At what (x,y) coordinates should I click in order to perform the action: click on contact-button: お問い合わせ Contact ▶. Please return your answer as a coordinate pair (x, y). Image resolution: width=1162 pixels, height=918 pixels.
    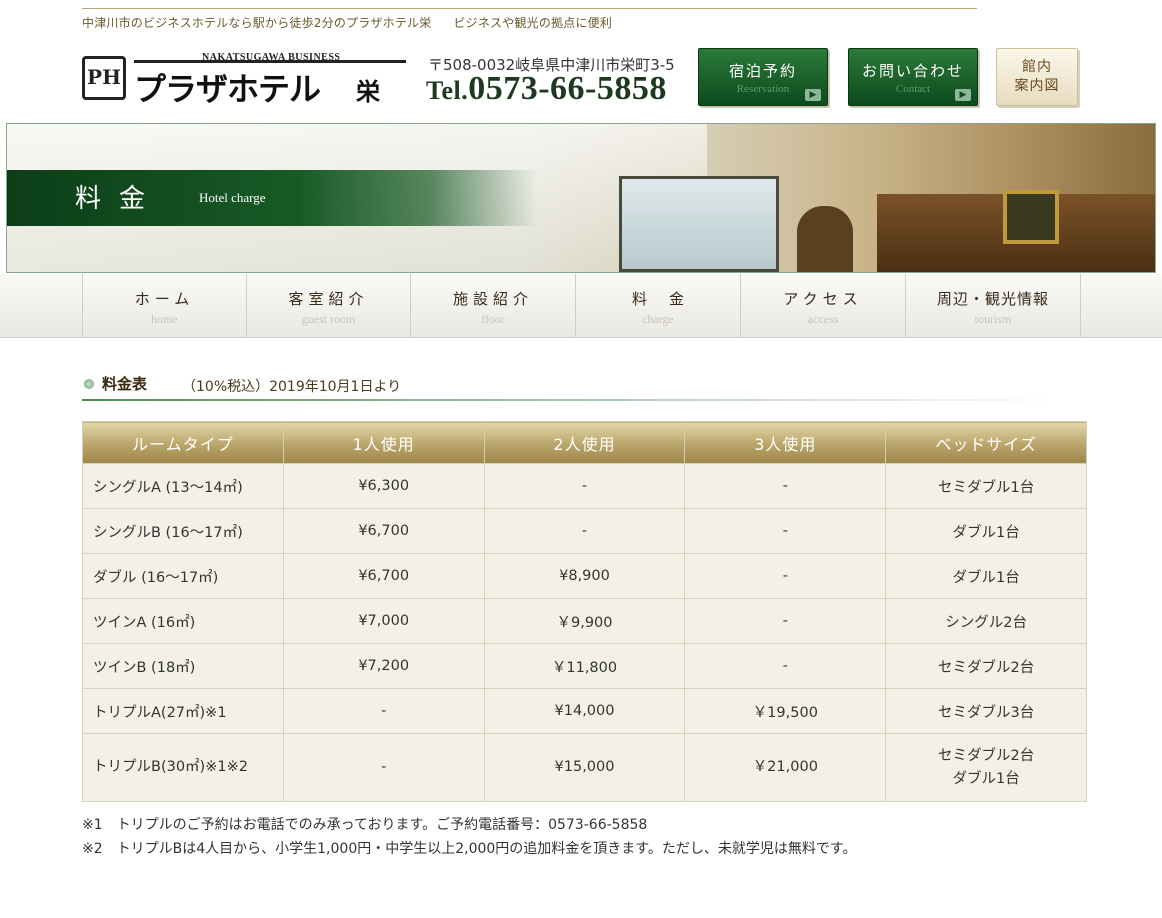
    Looking at the image, I should click on (913, 77).